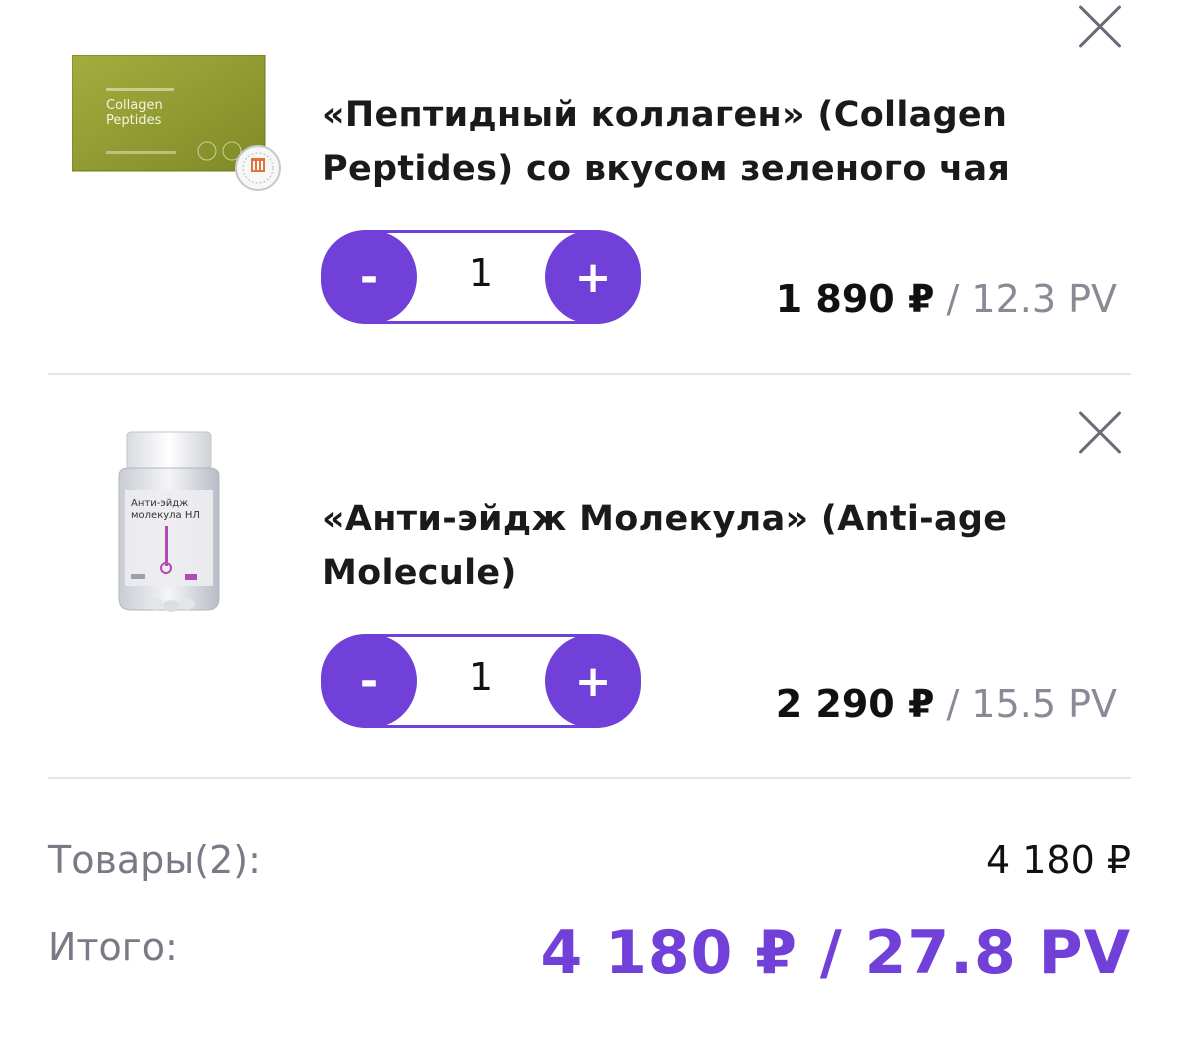  I want to click on total-value: 4 180 ₽ / 27.8 PV, so click(835, 953).